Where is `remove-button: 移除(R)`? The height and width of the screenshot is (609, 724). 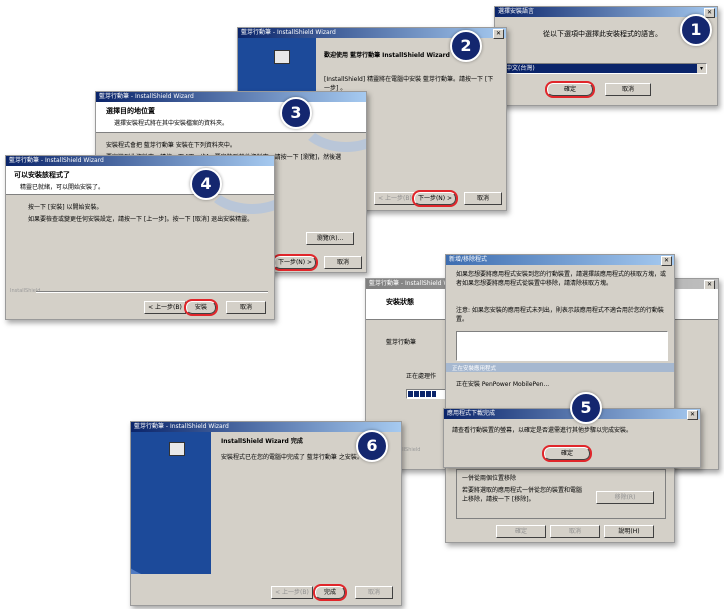 remove-button: 移除(R) is located at coordinates (625, 497).